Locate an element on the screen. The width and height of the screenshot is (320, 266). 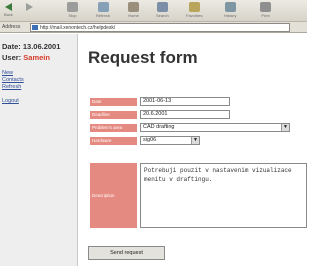
date-field-label: Date is located at coordinates (113, 102).